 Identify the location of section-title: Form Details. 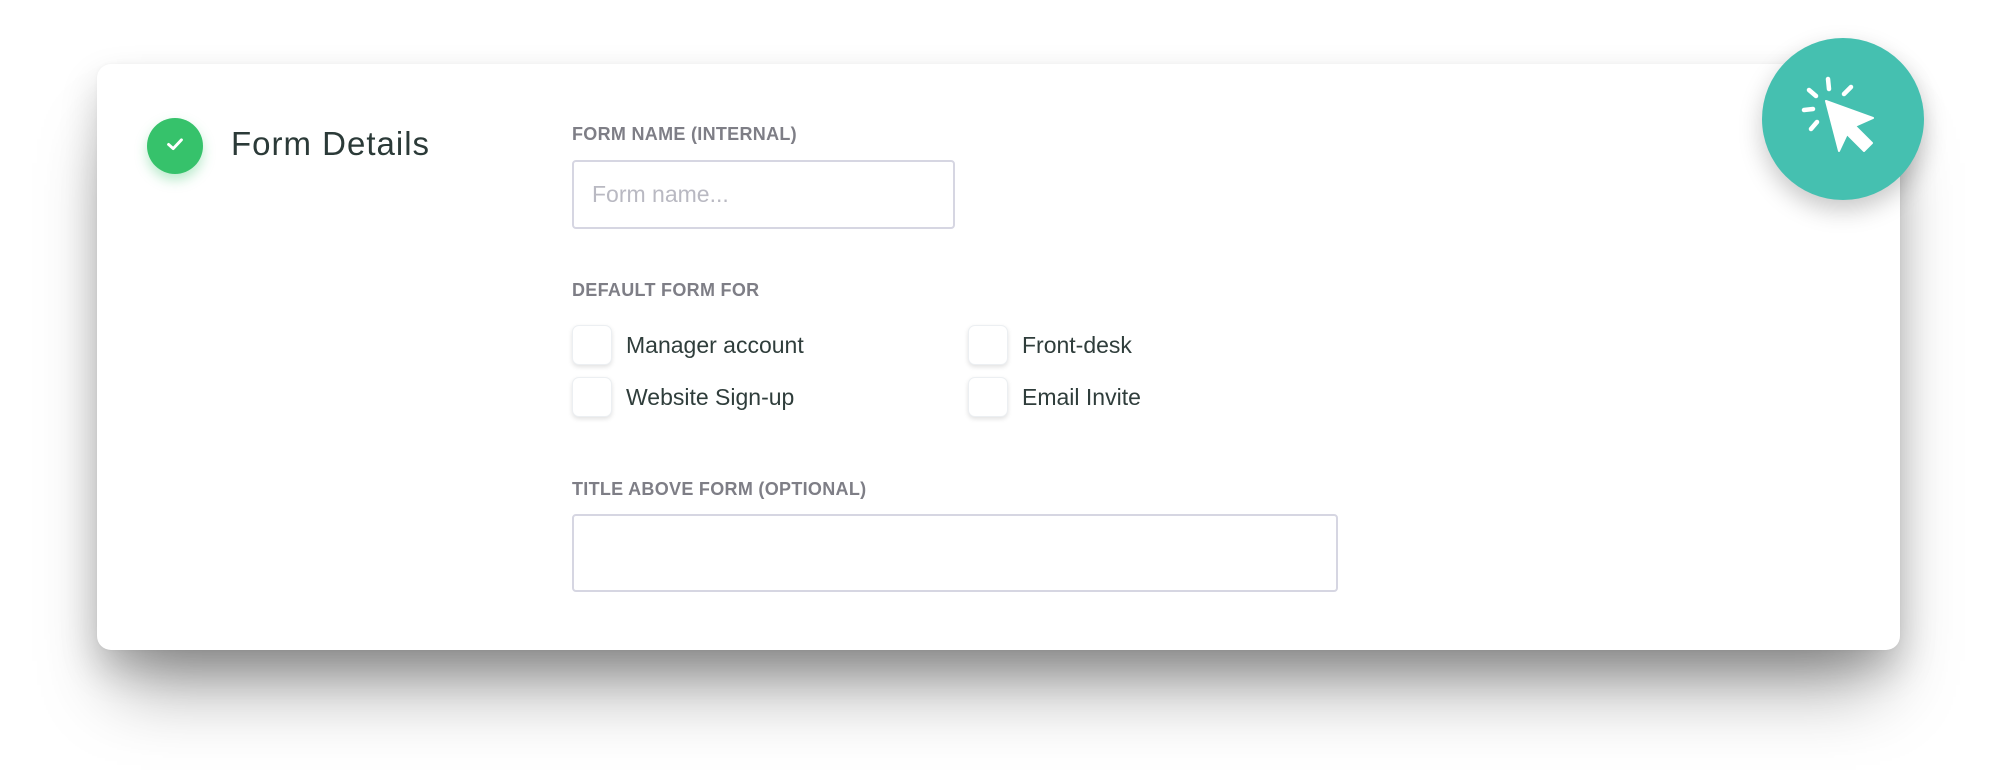
(331, 143).